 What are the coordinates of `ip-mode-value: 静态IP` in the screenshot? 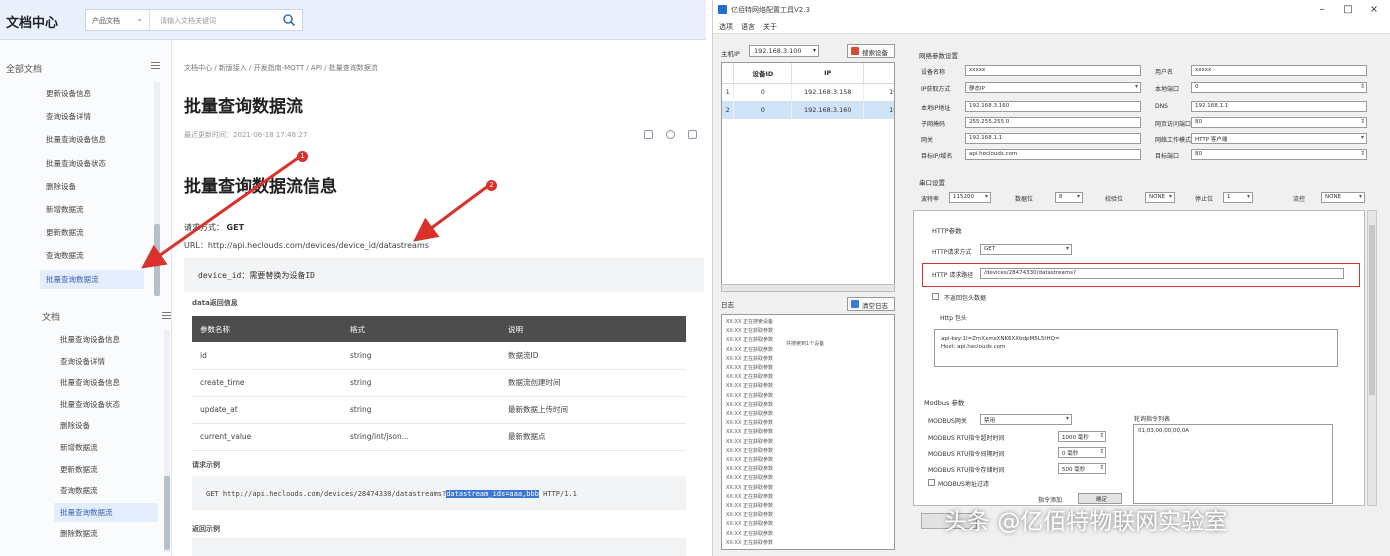 It's located at (977, 89).